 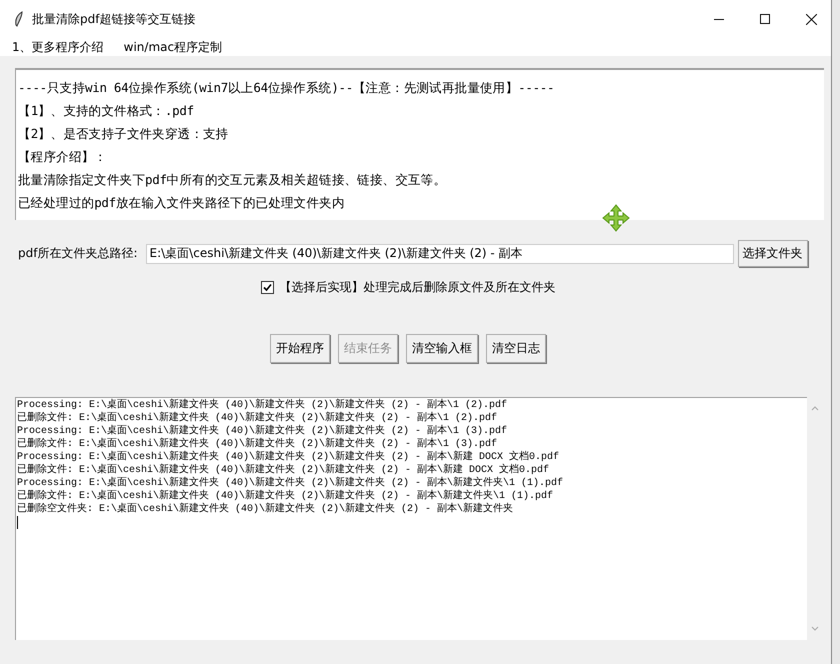 I want to click on log-line: Processing: E:\桌面\ceshi\新建文件夹 (40)\新建文件夹 (2)\新建文件夹 (2) - 副本\1 (3).pdf, so click(x=262, y=431).